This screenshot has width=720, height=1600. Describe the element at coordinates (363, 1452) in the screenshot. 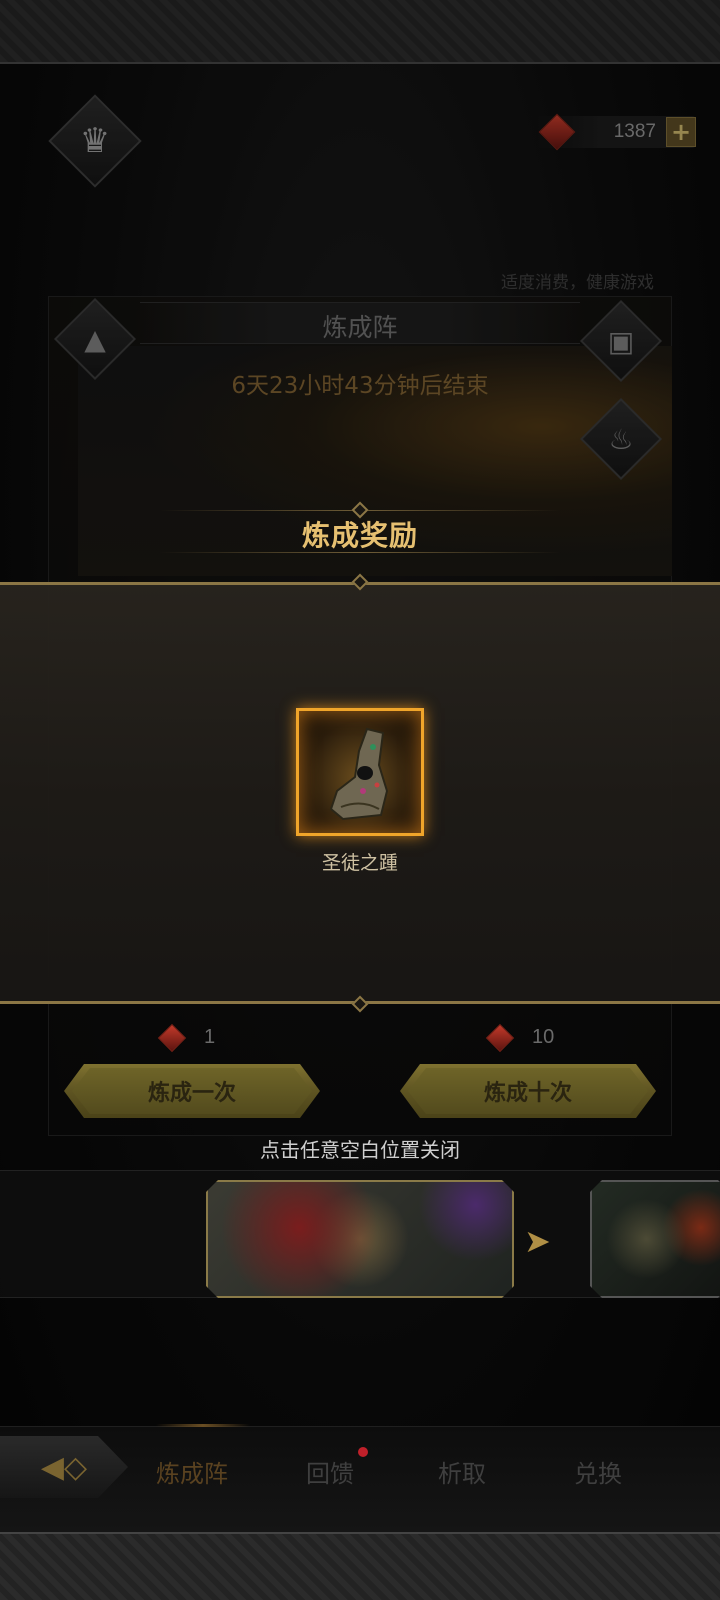

I see `notification-badge` at that location.